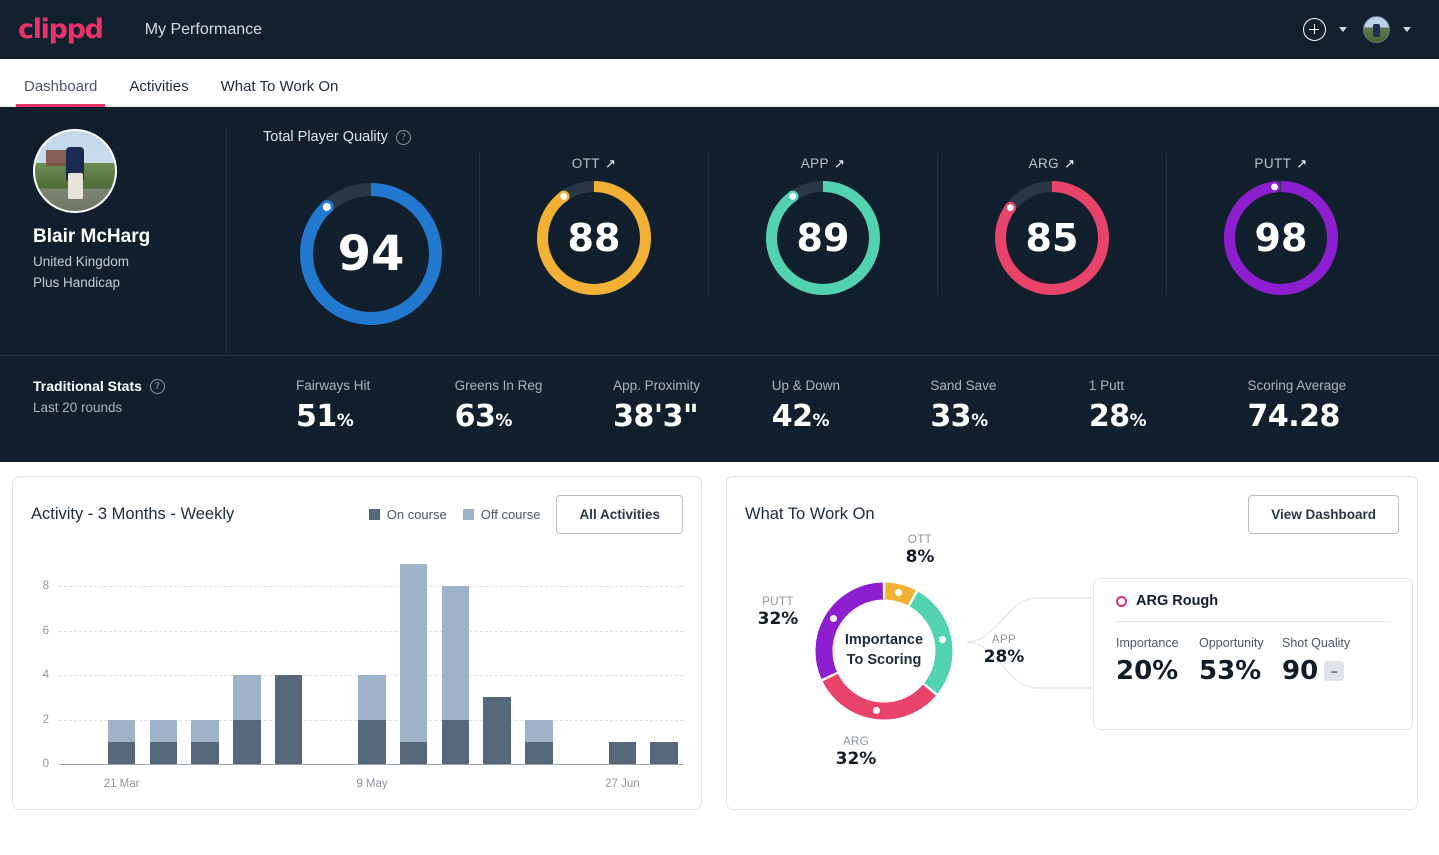 This screenshot has width=1439, height=855. What do you see at coordinates (158, 92) in the screenshot?
I see `tab-activities: Activities` at bounding box center [158, 92].